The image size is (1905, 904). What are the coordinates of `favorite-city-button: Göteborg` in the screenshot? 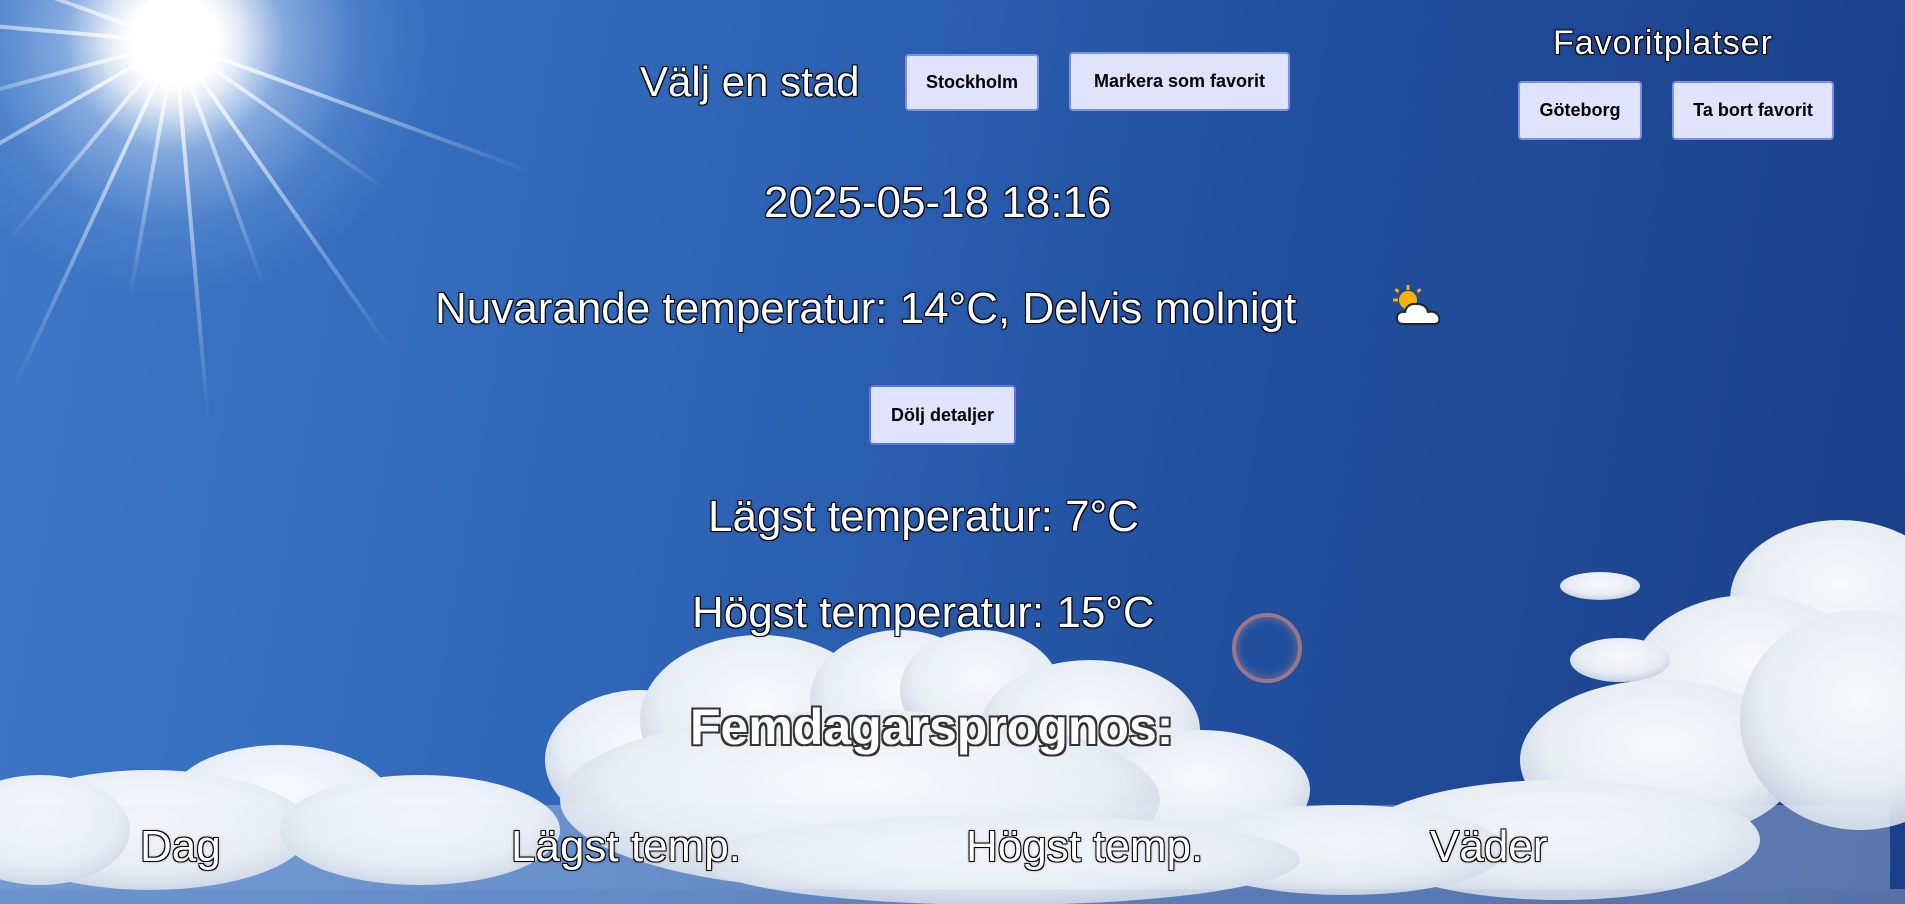 It's located at (1580, 110).